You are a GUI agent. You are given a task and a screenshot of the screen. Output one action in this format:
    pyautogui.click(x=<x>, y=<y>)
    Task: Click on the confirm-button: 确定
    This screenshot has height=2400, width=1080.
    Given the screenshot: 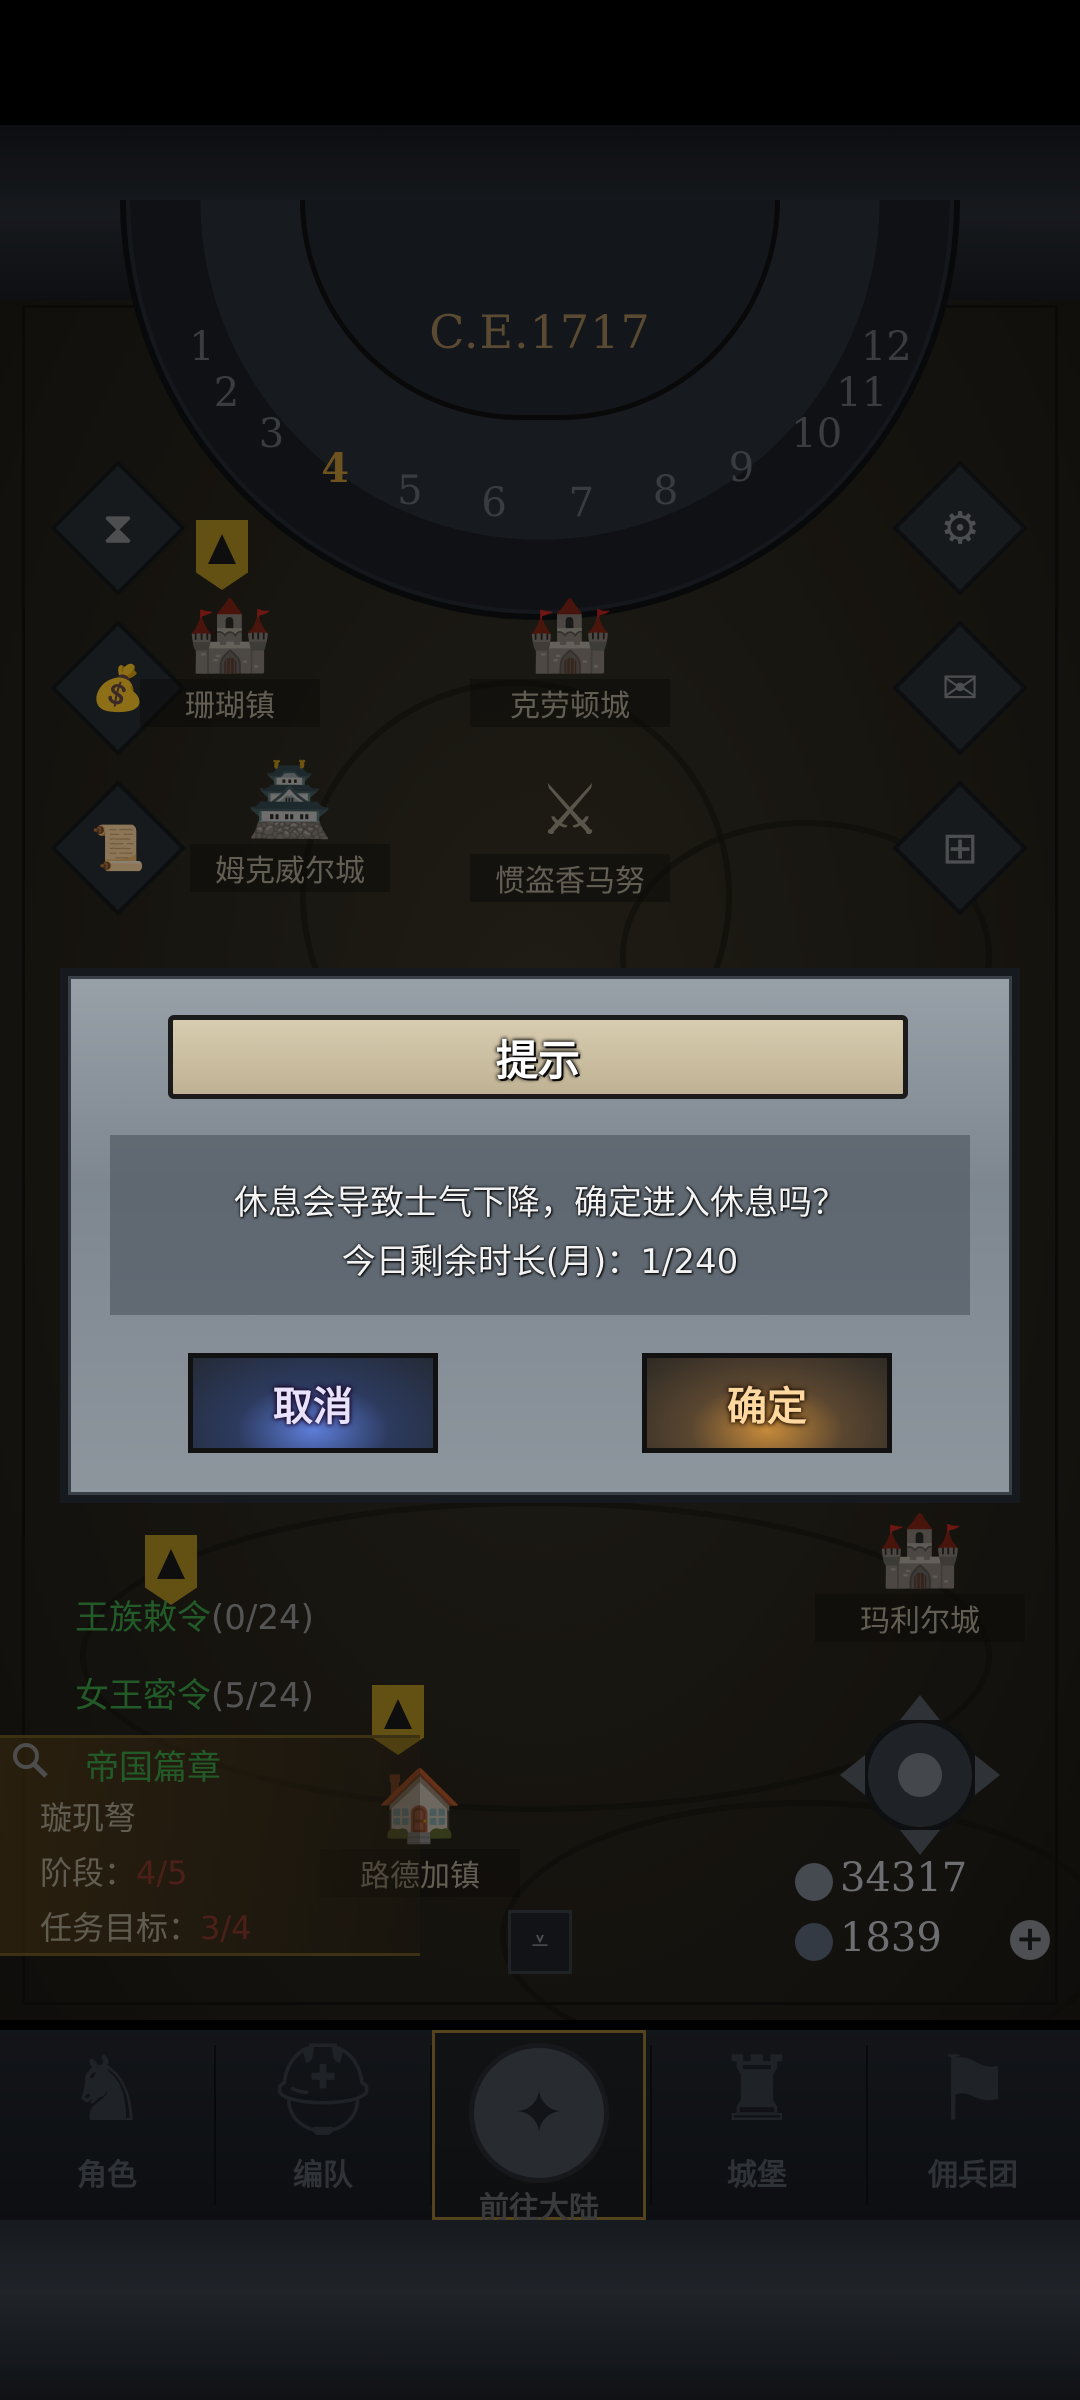 What is the action you would take?
    pyautogui.click(x=767, y=1403)
    